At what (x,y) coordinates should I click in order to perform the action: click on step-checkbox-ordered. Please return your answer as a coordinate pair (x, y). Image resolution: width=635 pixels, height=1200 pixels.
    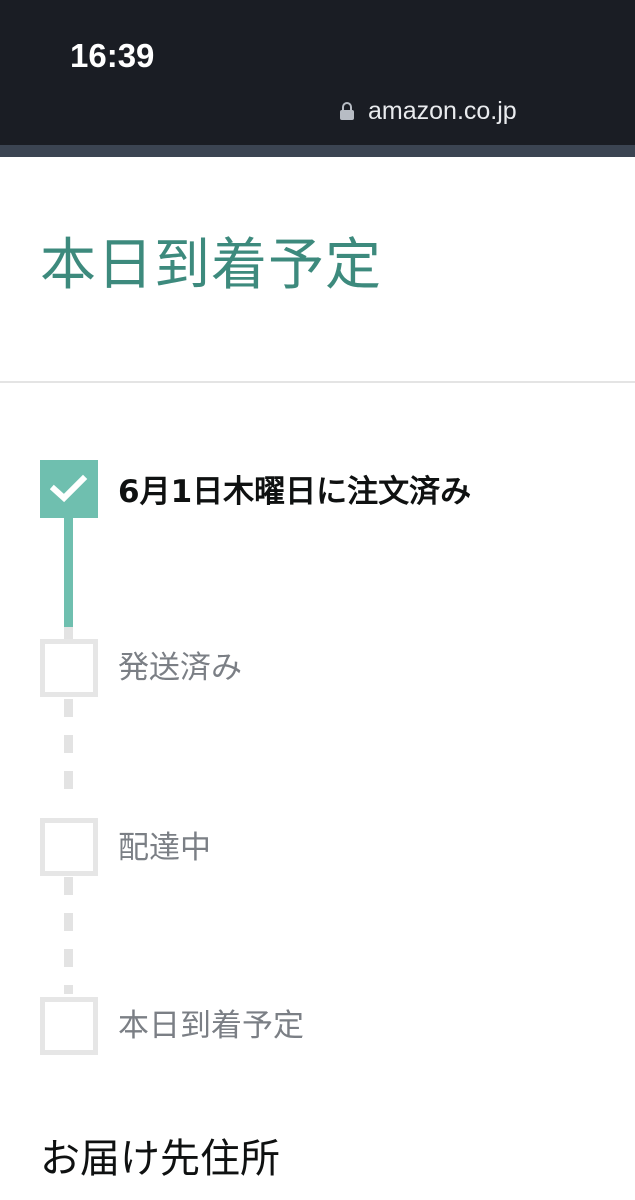
    Looking at the image, I should click on (69, 489).